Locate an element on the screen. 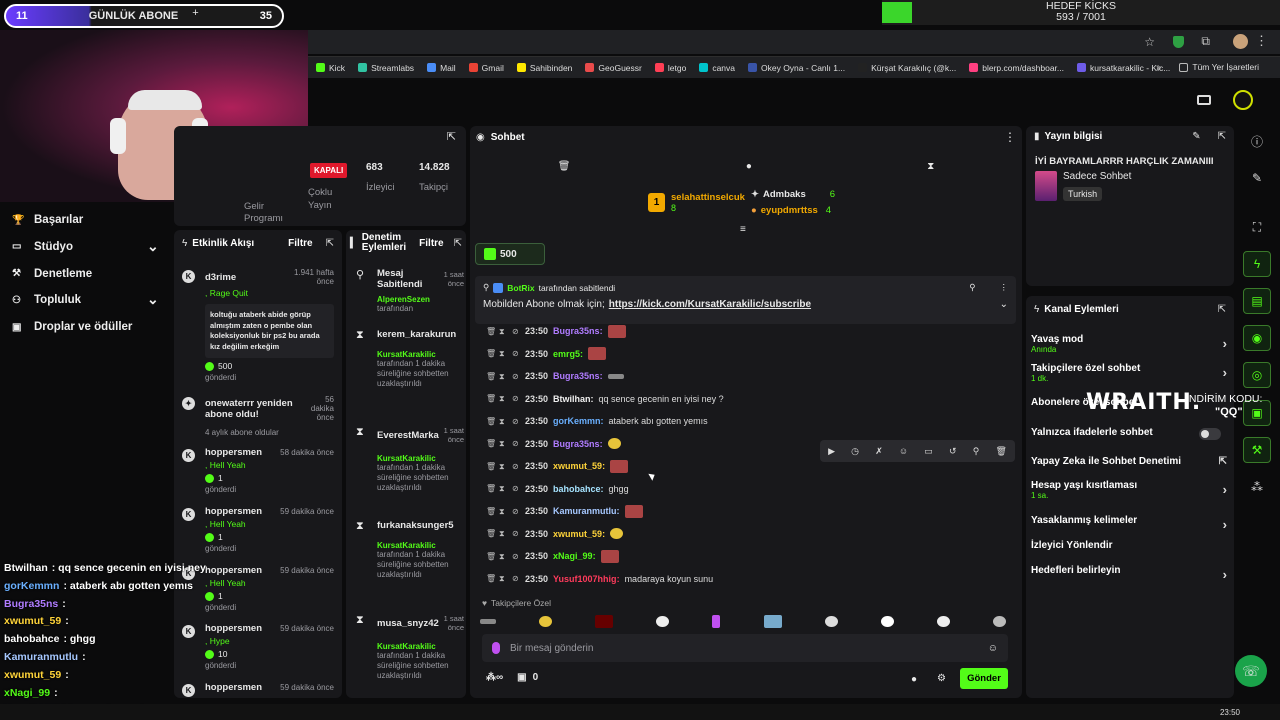 Image resolution: width=1280 pixels, height=720 pixels. chat-message: 🗑 ⧗ ⊘ 23:50 xwumut_59: is located at coordinates (557, 466).